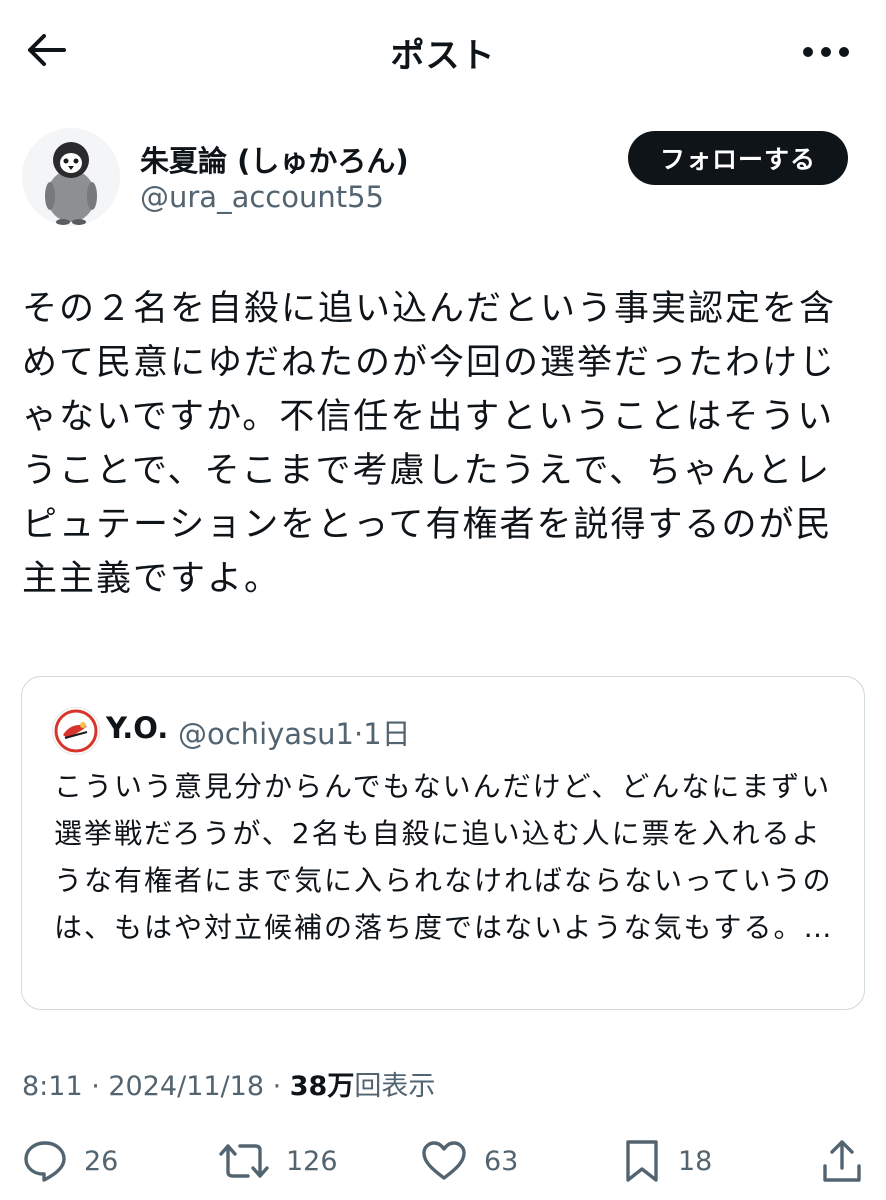  Describe the element at coordinates (642, 1161) in the screenshot. I see `bookmark-icon` at that location.